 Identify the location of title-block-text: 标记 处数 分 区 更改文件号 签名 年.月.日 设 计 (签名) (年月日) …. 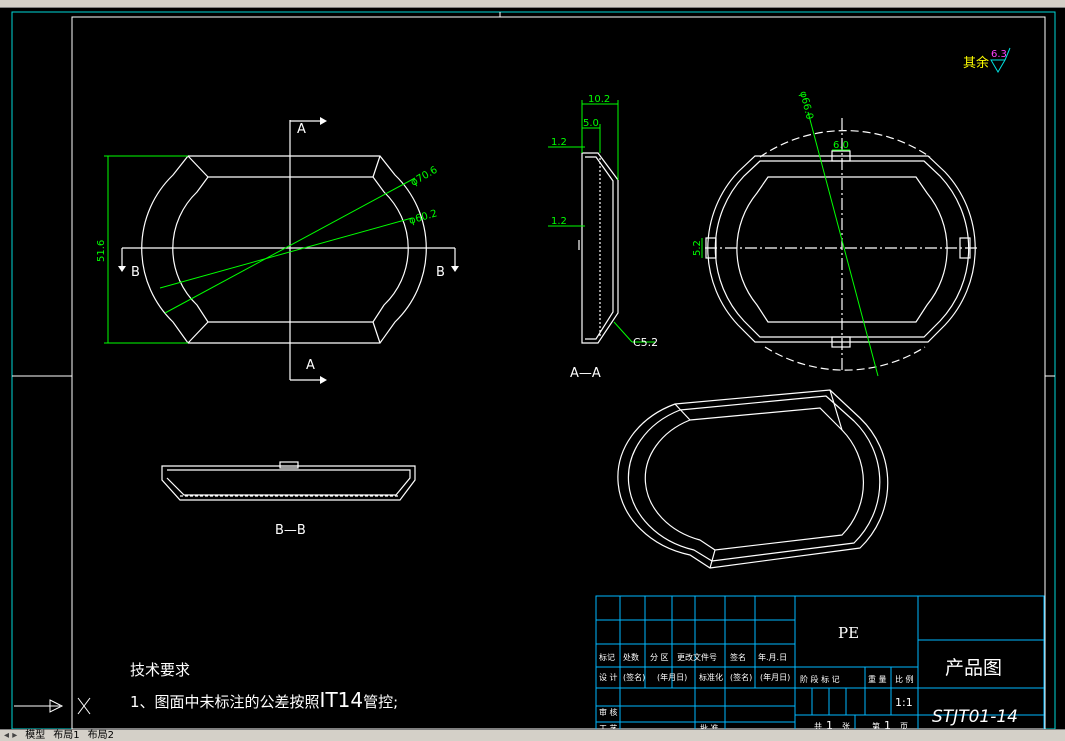
(756, 690).